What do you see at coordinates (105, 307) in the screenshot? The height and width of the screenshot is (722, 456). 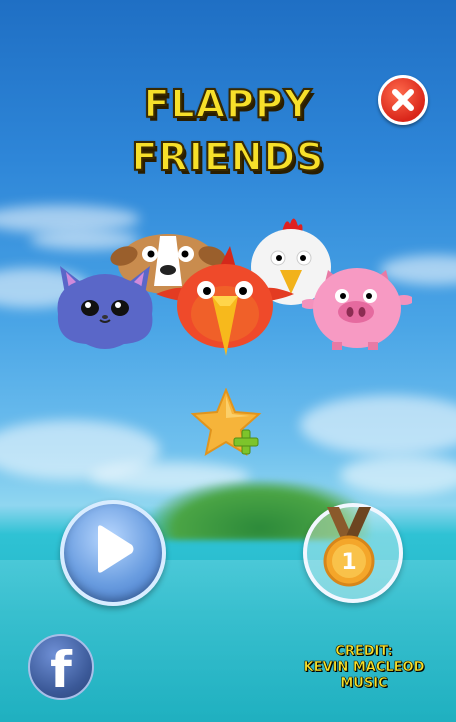 I see `cat-character` at bounding box center [105, 307].